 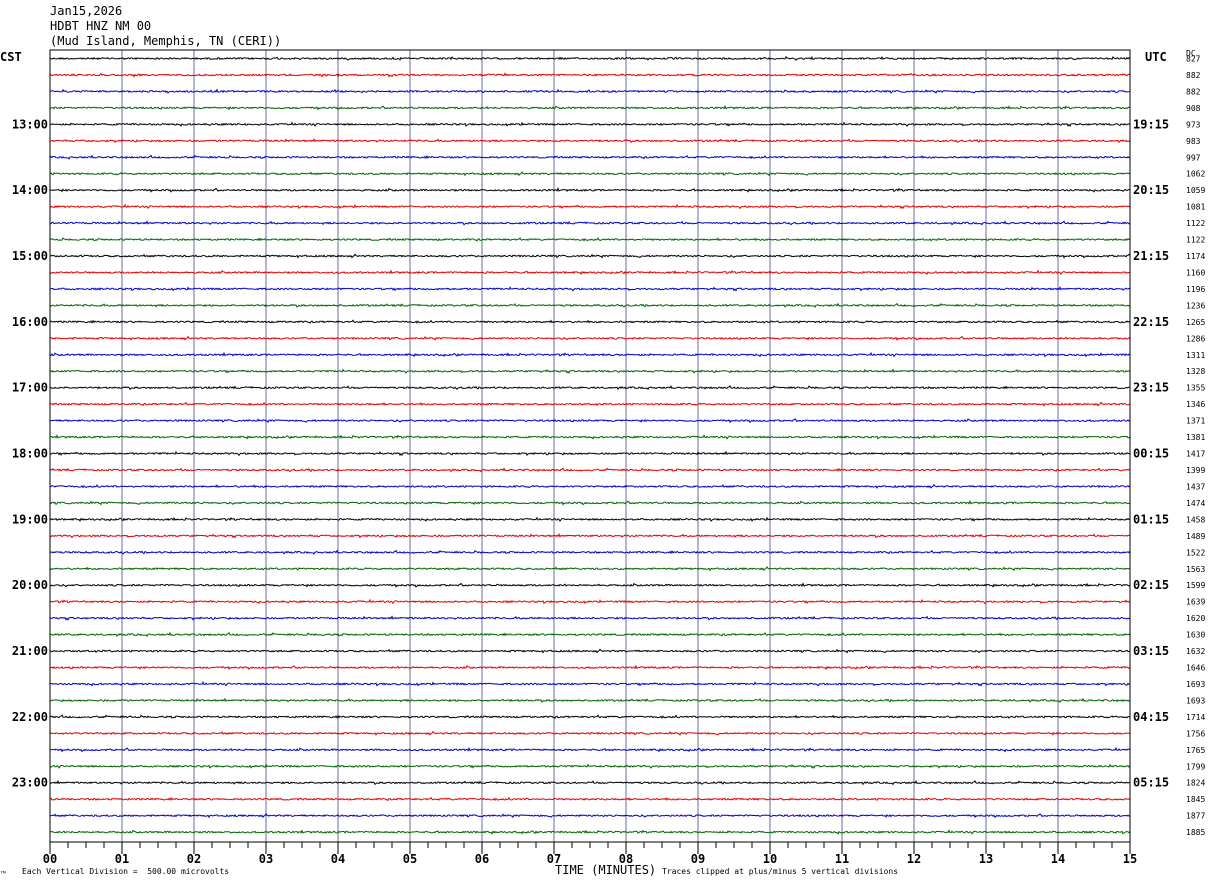 What do you see at coordinates (1195, 552) in the screenshot?
I see `dc-offset-value: 1522` at bounding box center [1195, 552].